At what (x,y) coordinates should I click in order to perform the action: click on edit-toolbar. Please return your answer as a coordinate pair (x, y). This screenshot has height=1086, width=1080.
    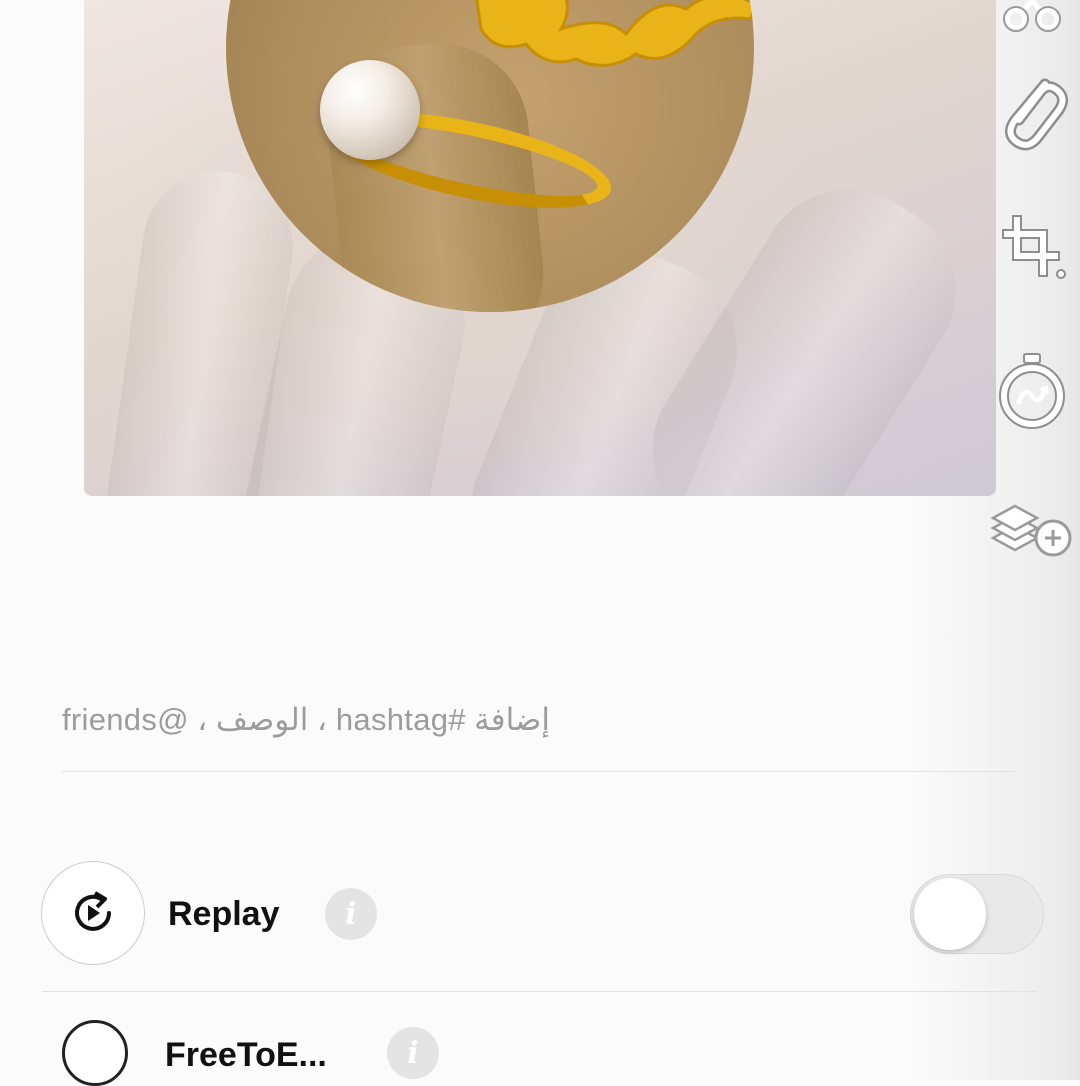
    Looking at the image, I should click on (1032, 300).